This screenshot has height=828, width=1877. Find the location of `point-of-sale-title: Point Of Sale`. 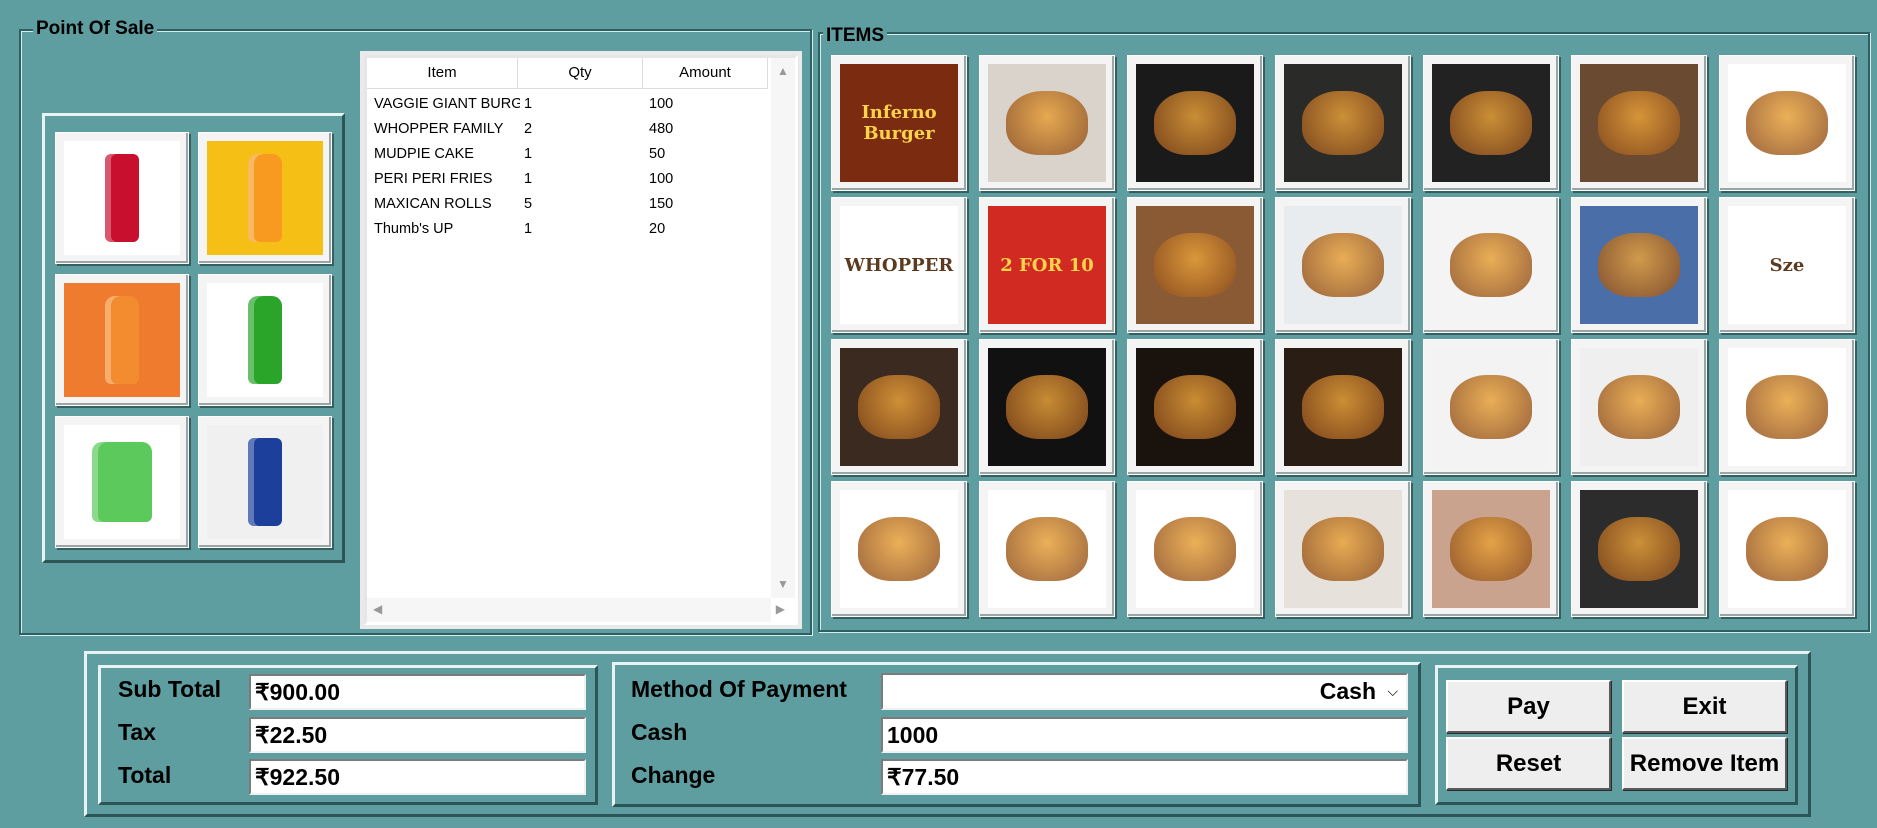

point-of-sale-title: Point Of Sale is located at coordinates (95, 29).